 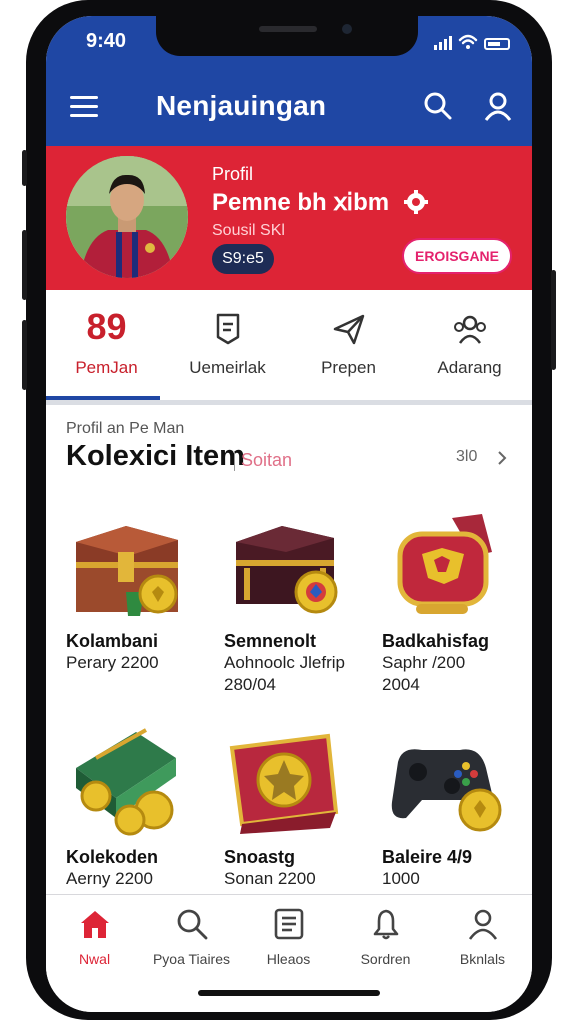 What do you see at coordinates (401, 684) in the screenshot?
I see `item-meta: 2004` at bounding box center [401, 684].